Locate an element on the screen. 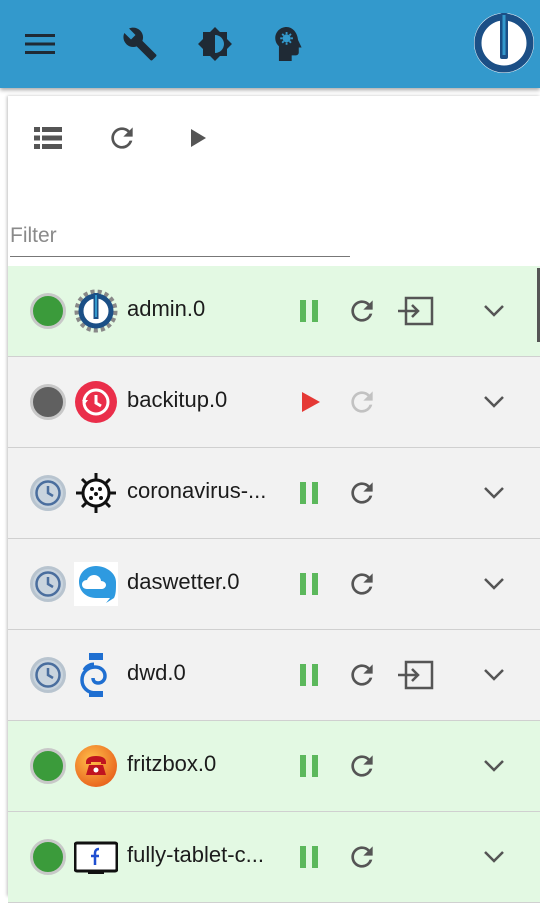 This screenshot has height=903, width=540. instance-name: admin.0 is located at coordinates (166, 308).